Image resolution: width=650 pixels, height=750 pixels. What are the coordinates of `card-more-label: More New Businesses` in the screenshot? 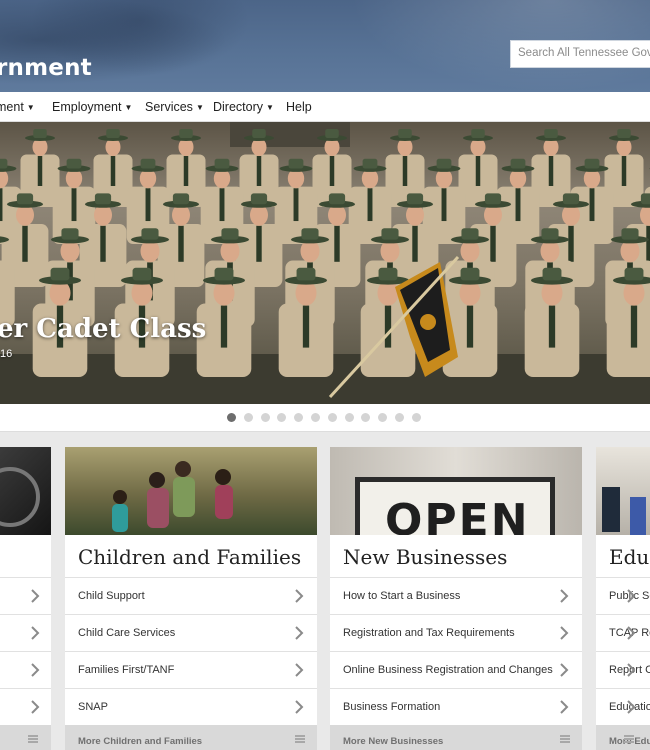 It's located at (393, 741).